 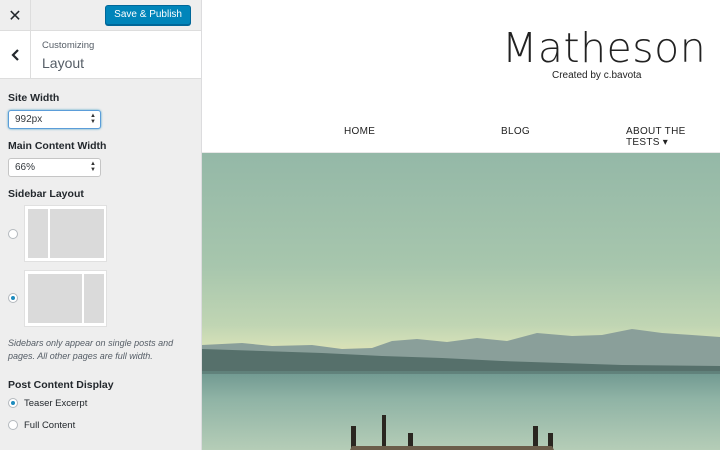 I want to click on sidebar-layout-label: Sidebar Layout, so click(x=46, y=194).